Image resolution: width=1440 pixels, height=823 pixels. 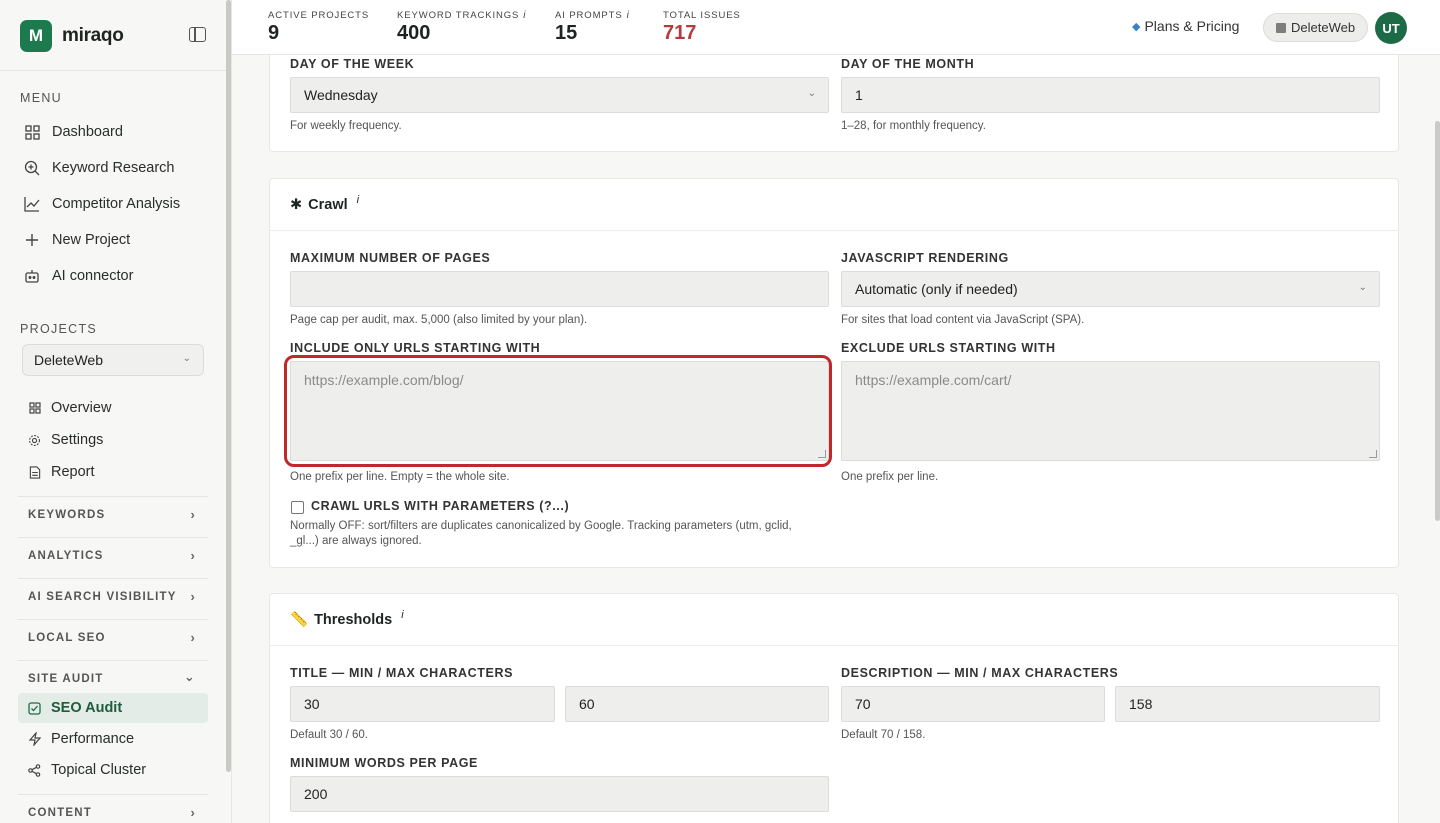 What do you see at coordinates (1110, 95) in the screenshot?
I see `day-of-month-input: 1` at bounding box center [1110, 95].